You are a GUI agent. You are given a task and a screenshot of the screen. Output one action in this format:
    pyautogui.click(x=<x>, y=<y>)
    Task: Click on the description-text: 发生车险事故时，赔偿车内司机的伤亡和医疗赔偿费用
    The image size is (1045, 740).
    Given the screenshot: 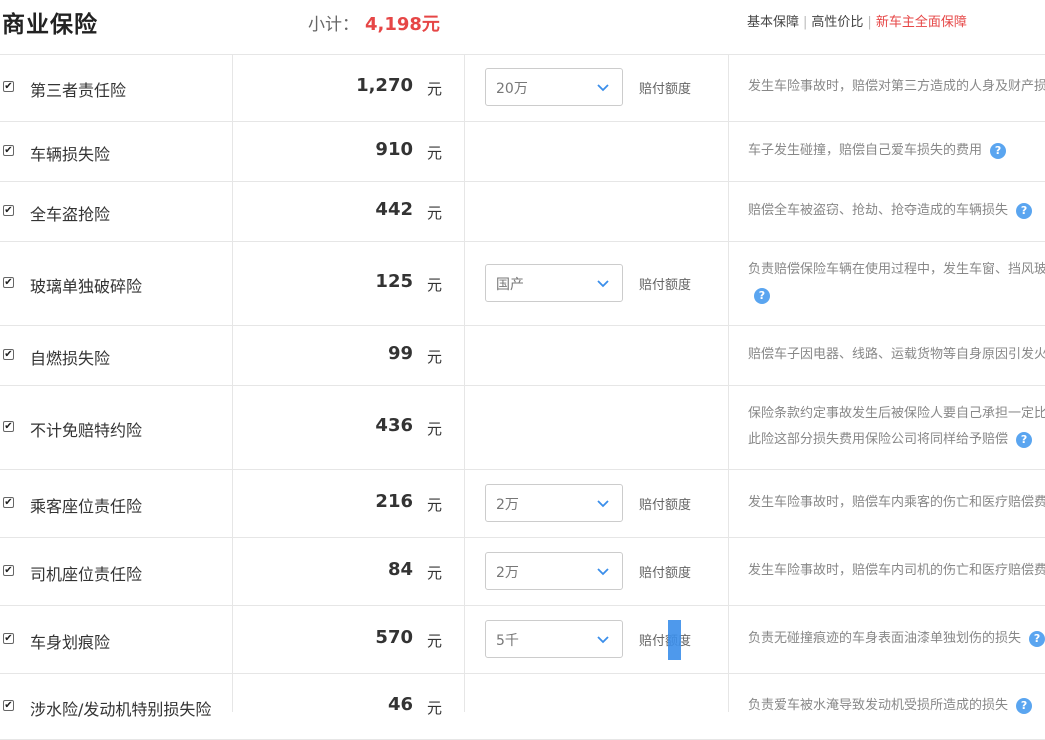 What is the action you would take?
    pyautogui.click(x=896, y=570)
    